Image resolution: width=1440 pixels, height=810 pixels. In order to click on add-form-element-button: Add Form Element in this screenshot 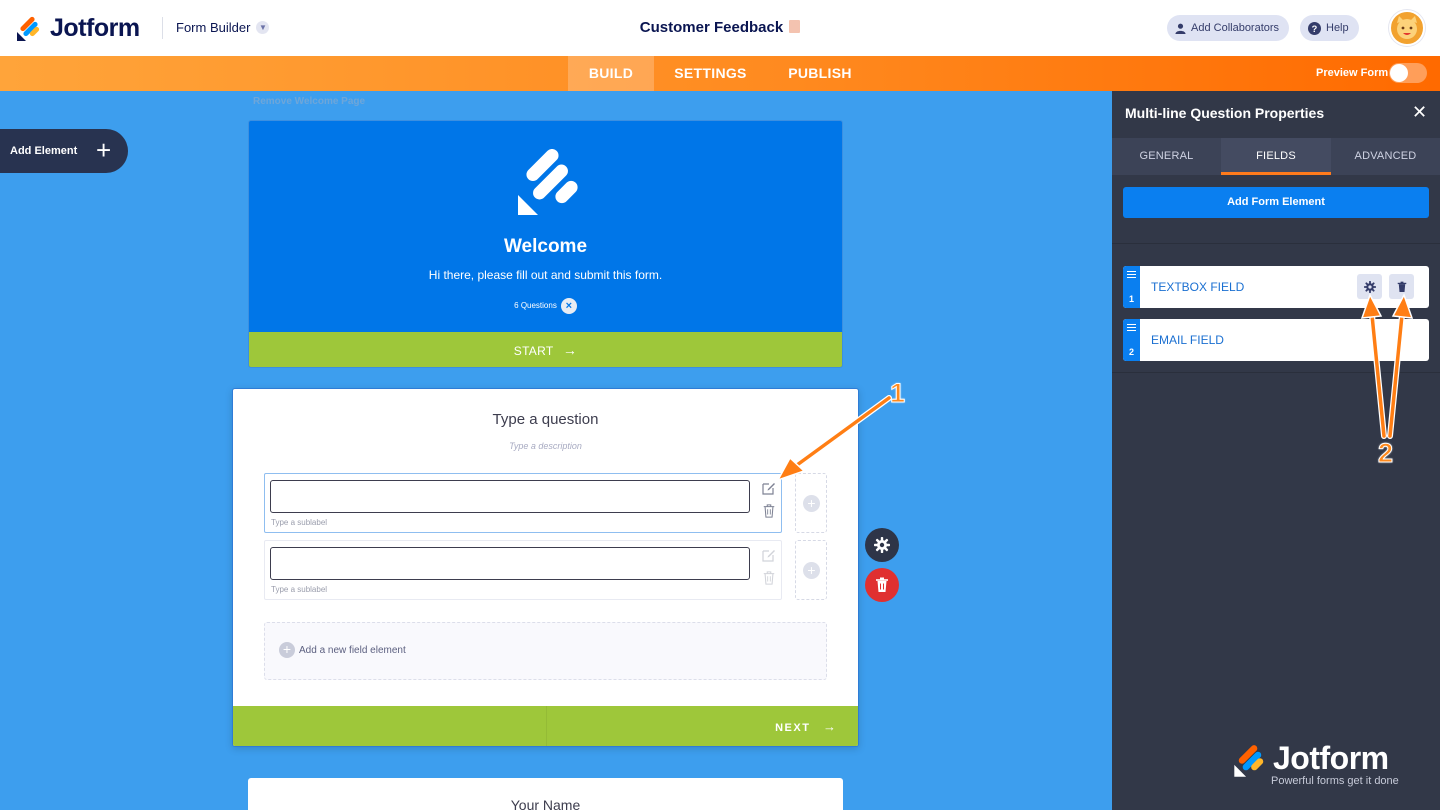, I will do `click(1276, 202)`.